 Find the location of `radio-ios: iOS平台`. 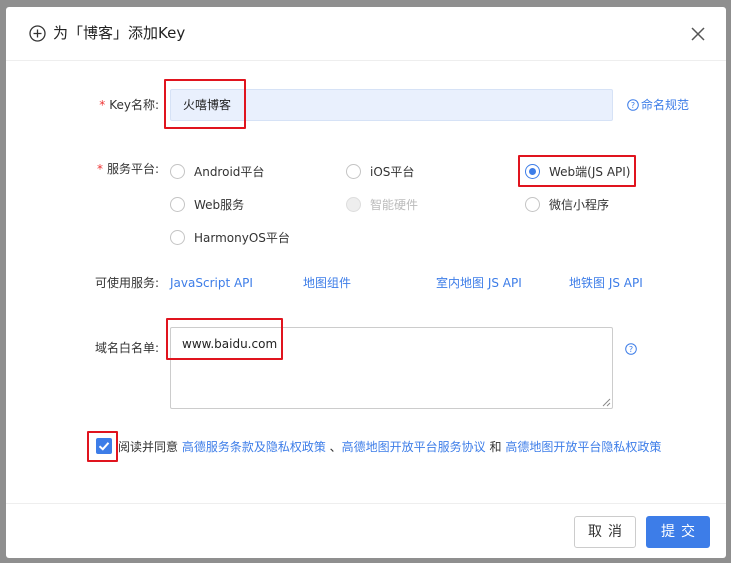

radio-ios: iOS平台 is located at coordinates (380, 172).